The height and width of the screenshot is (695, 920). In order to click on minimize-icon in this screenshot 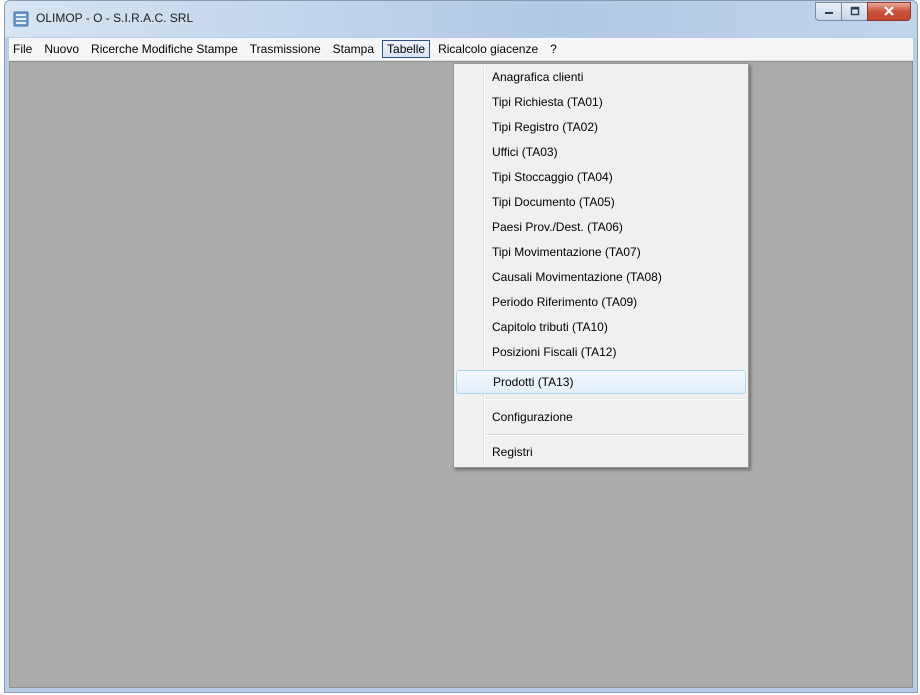, I will do `click(829, 12)`.